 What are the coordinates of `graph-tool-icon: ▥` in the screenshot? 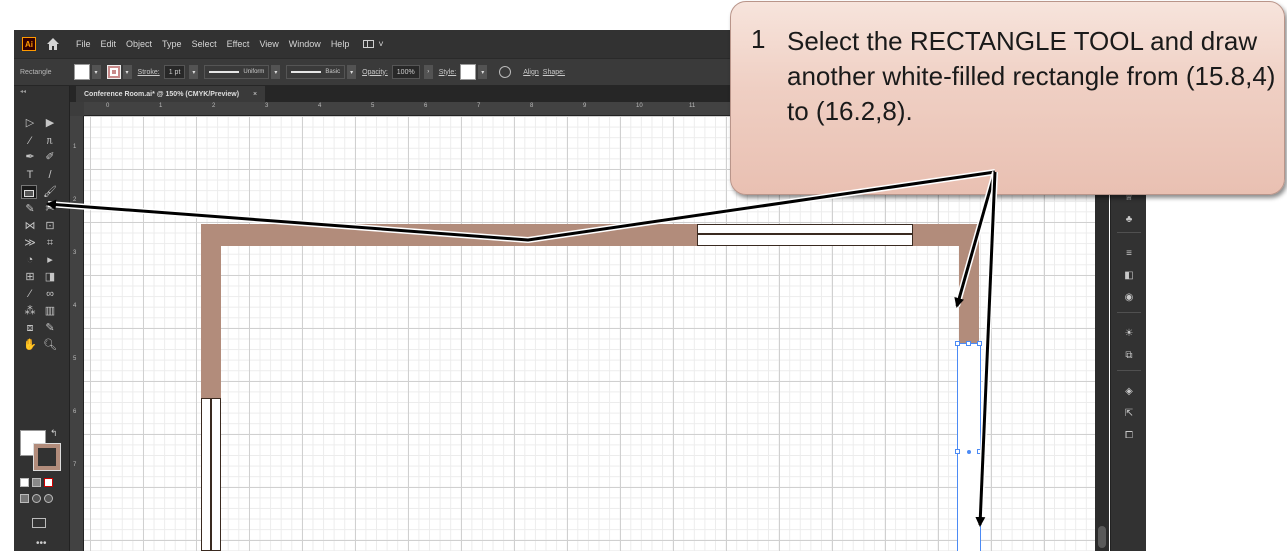 It's located at (50, 311).